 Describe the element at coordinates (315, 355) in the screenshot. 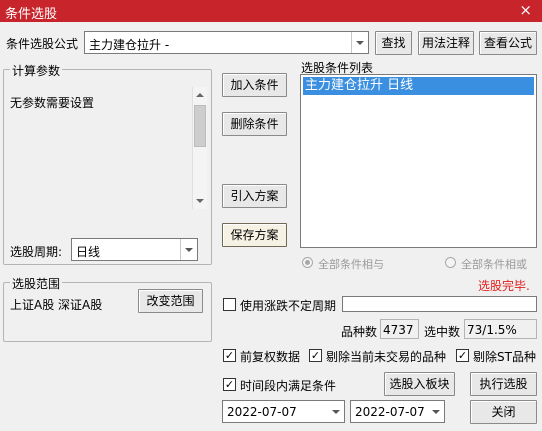

I see `exclude-untraded-checkbox: ✓` at that location.